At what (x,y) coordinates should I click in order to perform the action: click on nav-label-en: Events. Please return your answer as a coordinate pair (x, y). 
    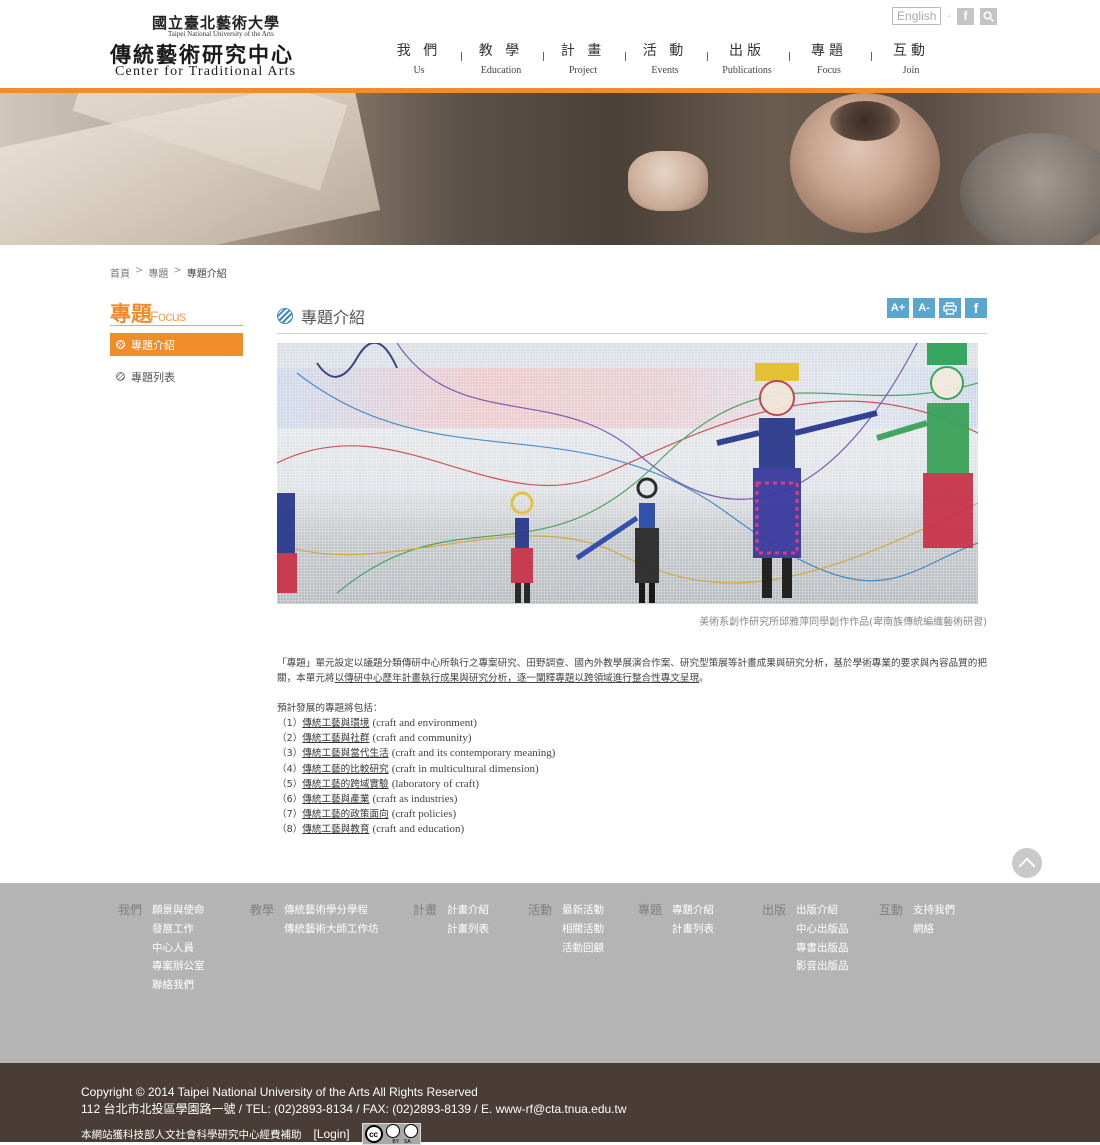
    Looking at the image, I should click on (665, 70).